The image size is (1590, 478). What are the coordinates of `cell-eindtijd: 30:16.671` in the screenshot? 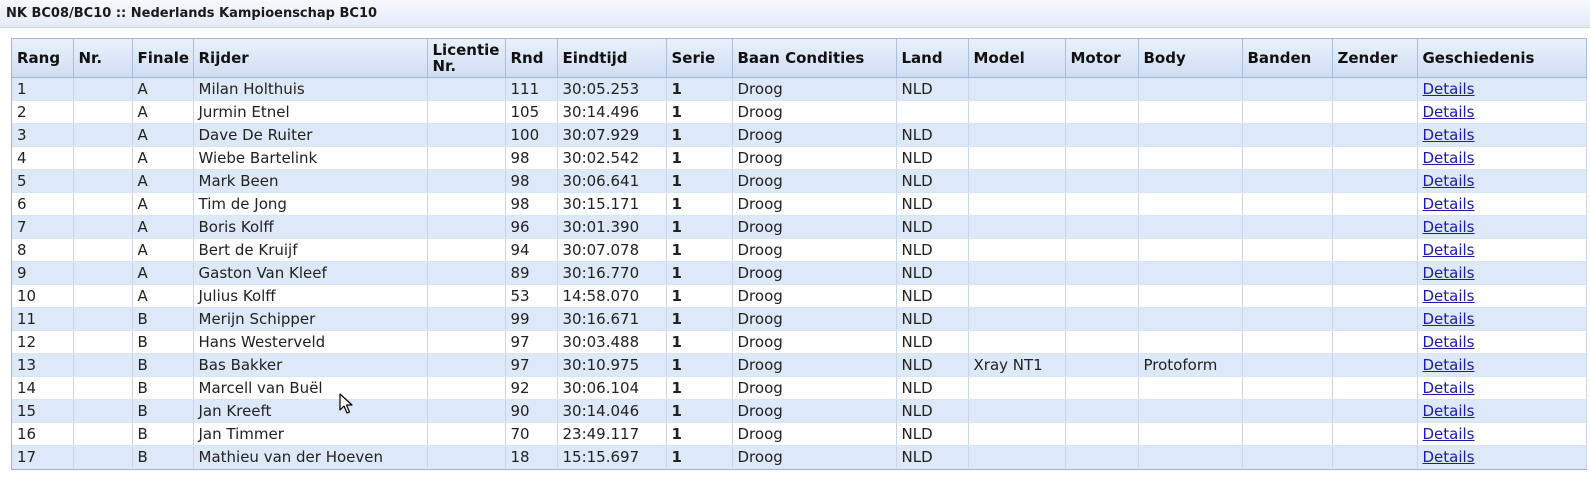 It's located at (612, 319).